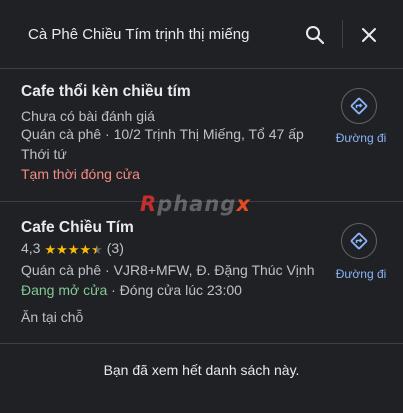  Describe the element at coordinates (88, 116) in the screenshot. I see `rating-text: Chưa có bài đánh giá` at that location.